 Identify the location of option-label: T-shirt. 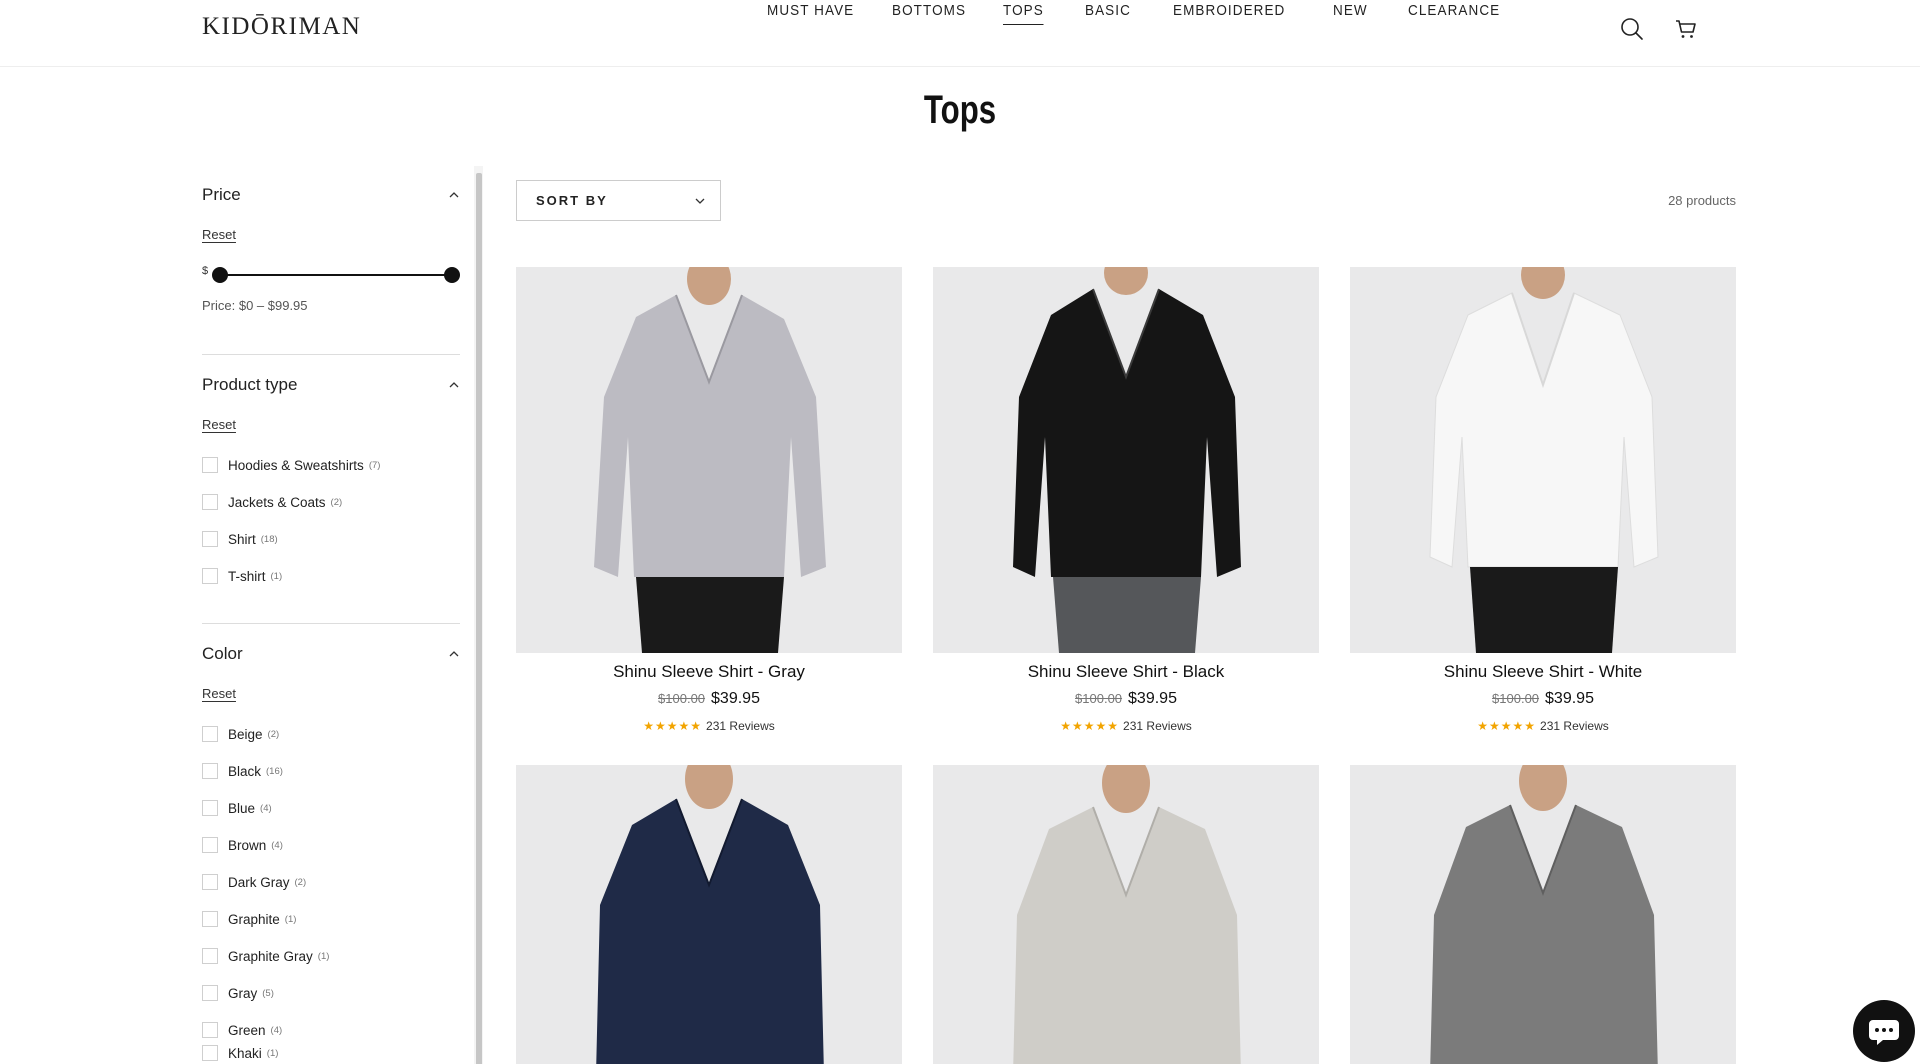
(247, 576).